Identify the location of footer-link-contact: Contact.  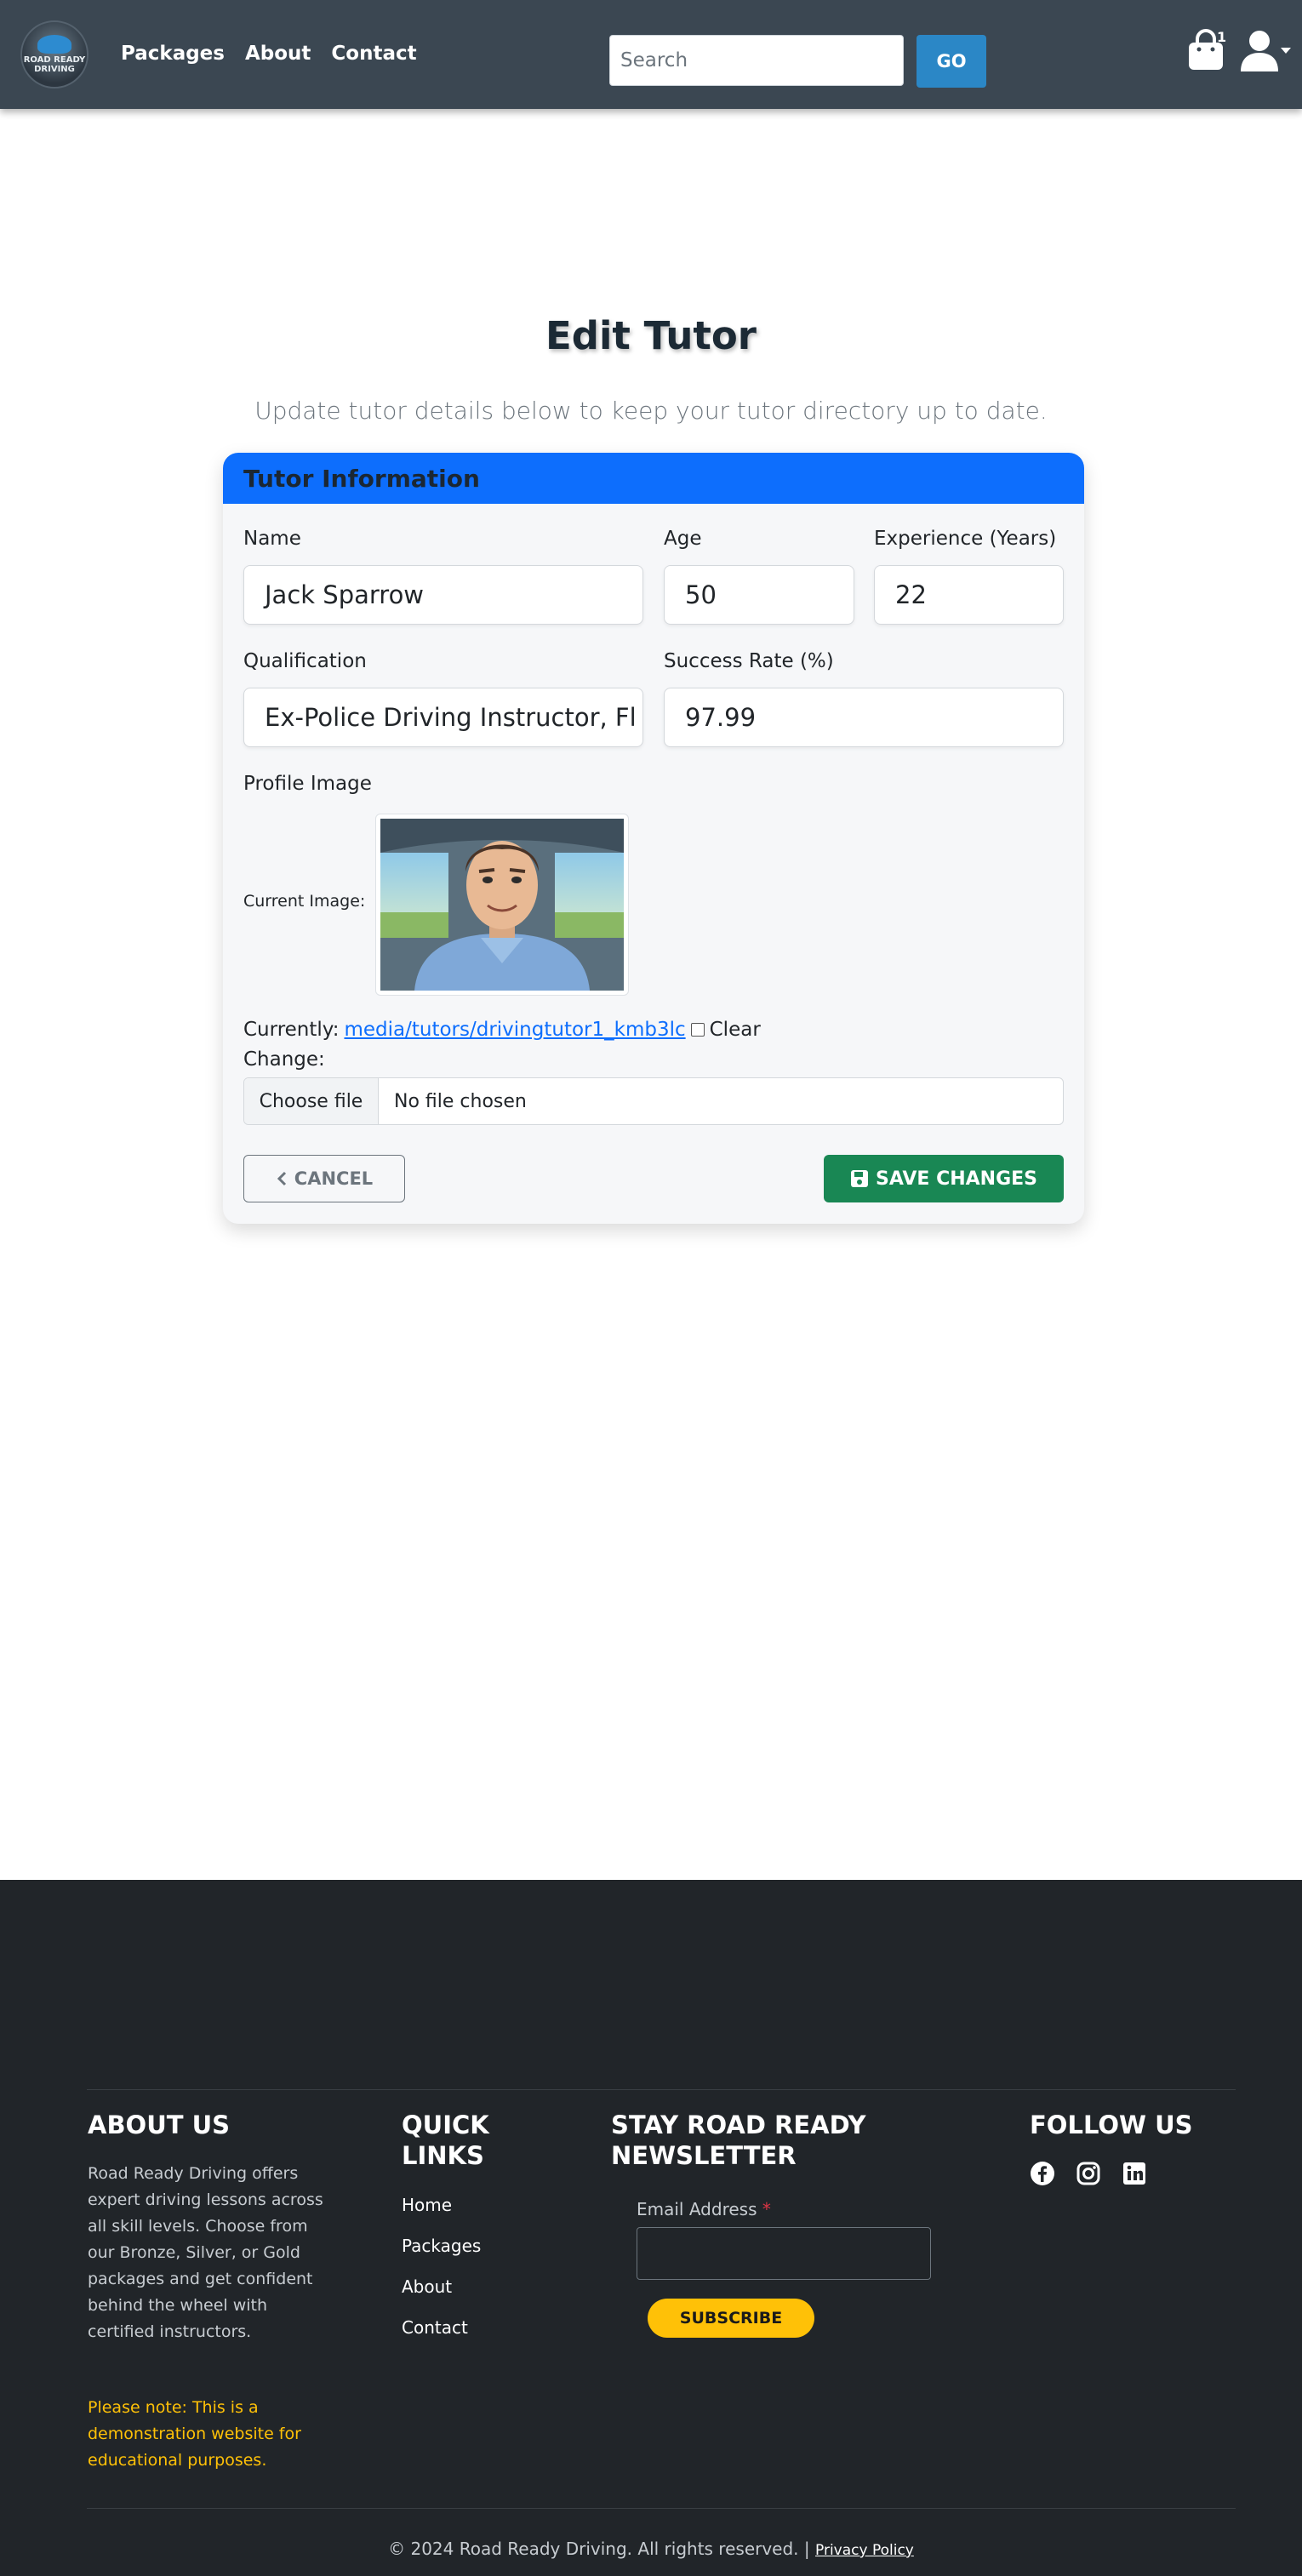
(441, 2328).